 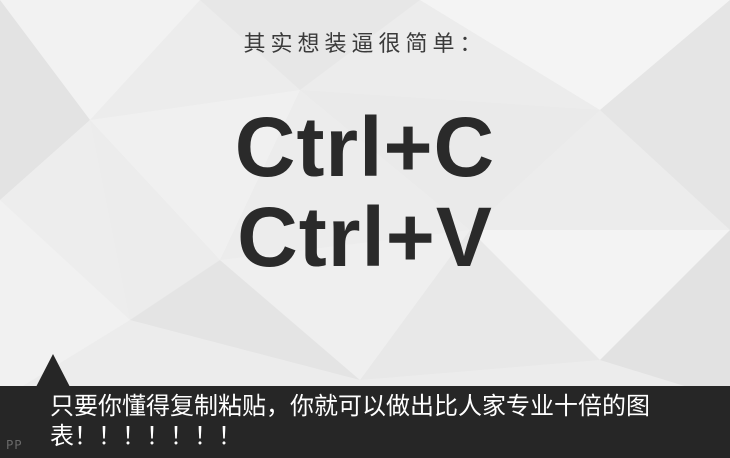 I want to click on caption-pointer, so click(x=53, y=370).